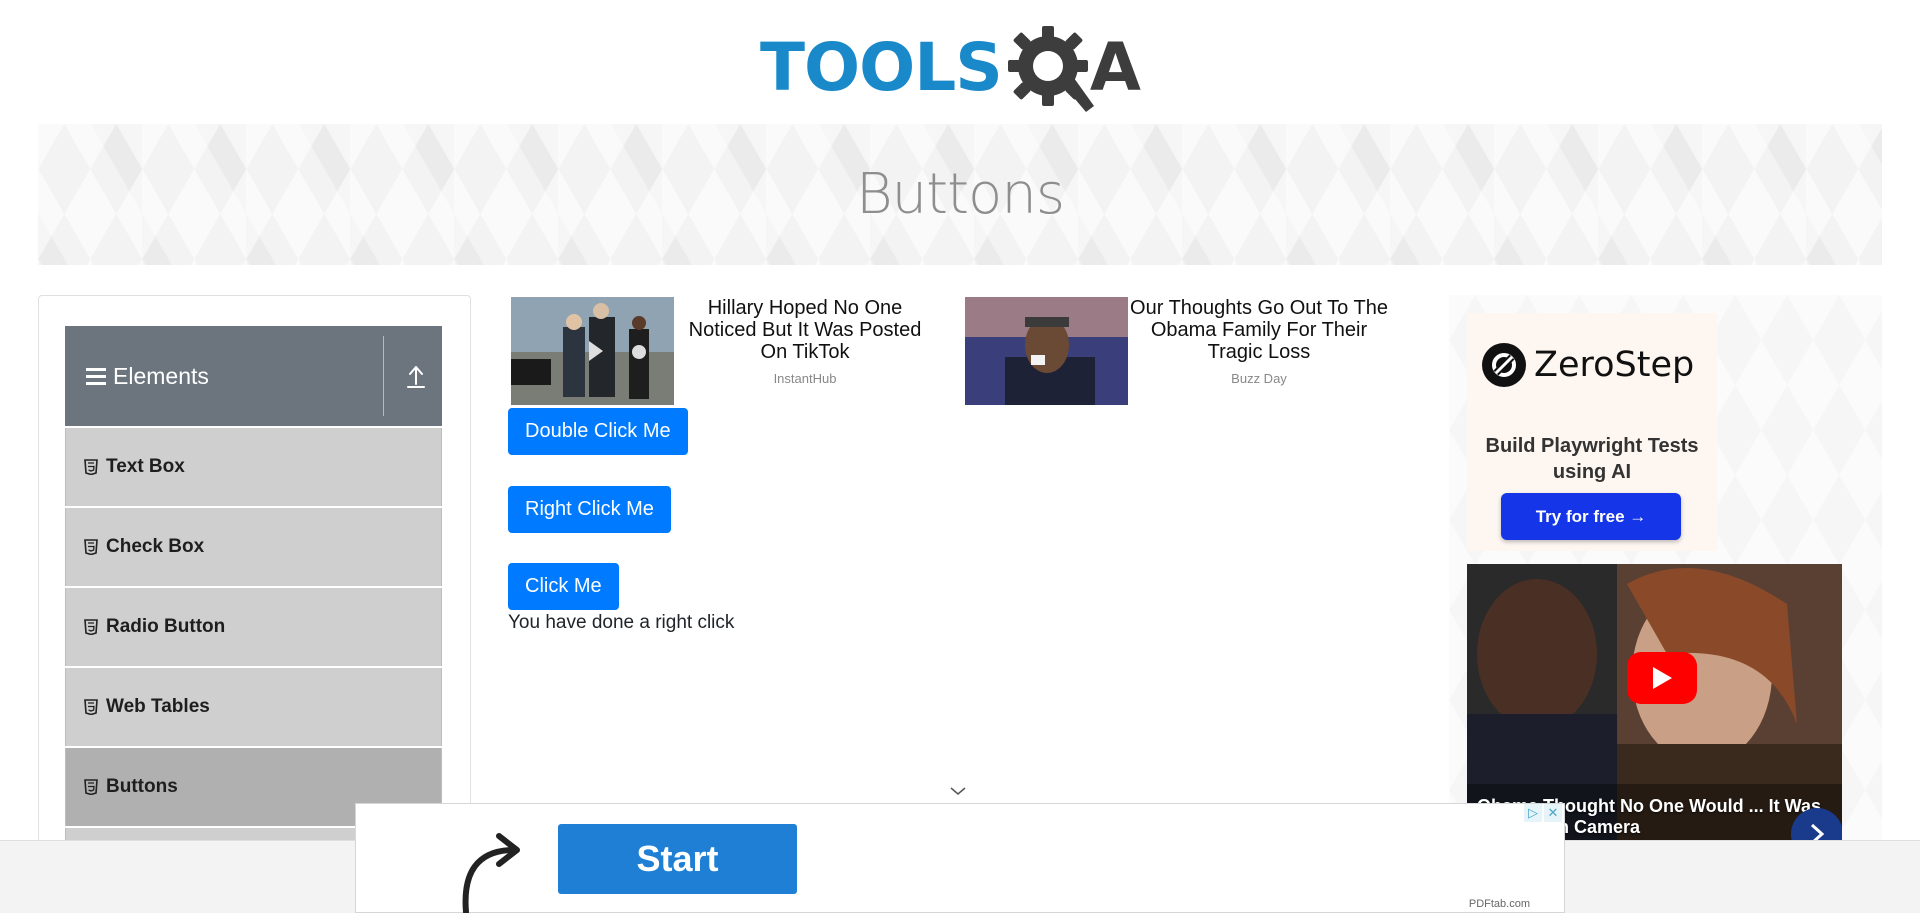 The height and width of the screenshot is (913, 1920). Describe the element at coordinates (253, 627) in the screenshot. I see `sidebar-item-radio-button: Radio Button` at that location.